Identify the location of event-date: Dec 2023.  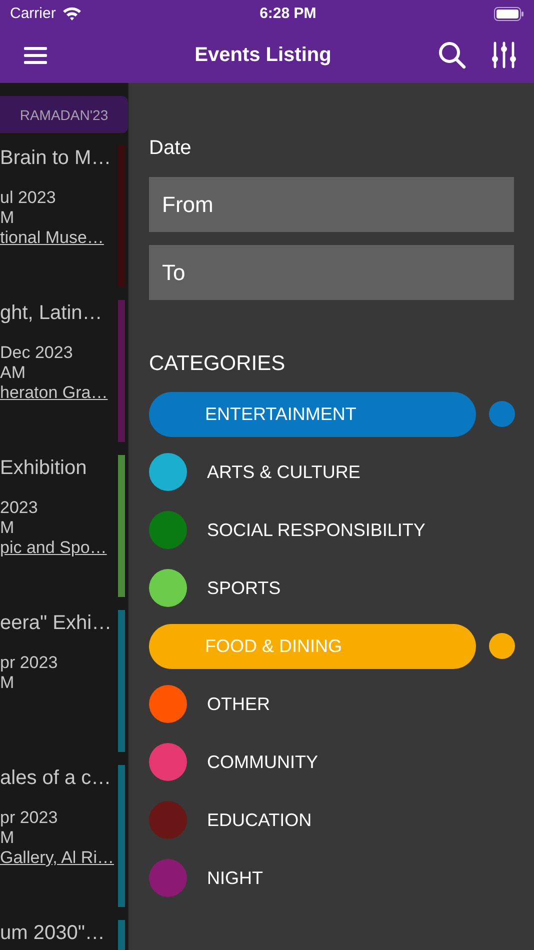
(37, 353).